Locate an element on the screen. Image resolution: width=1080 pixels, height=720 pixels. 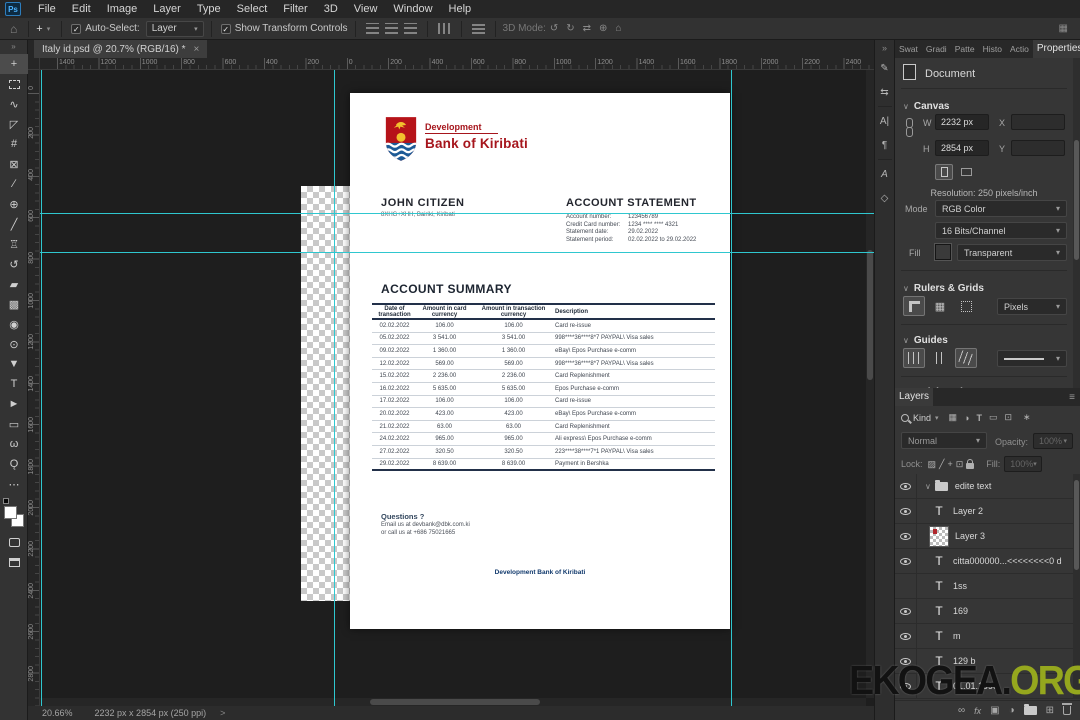
opacity-input: 100% ▾ is located at coordinates (1053, 441).